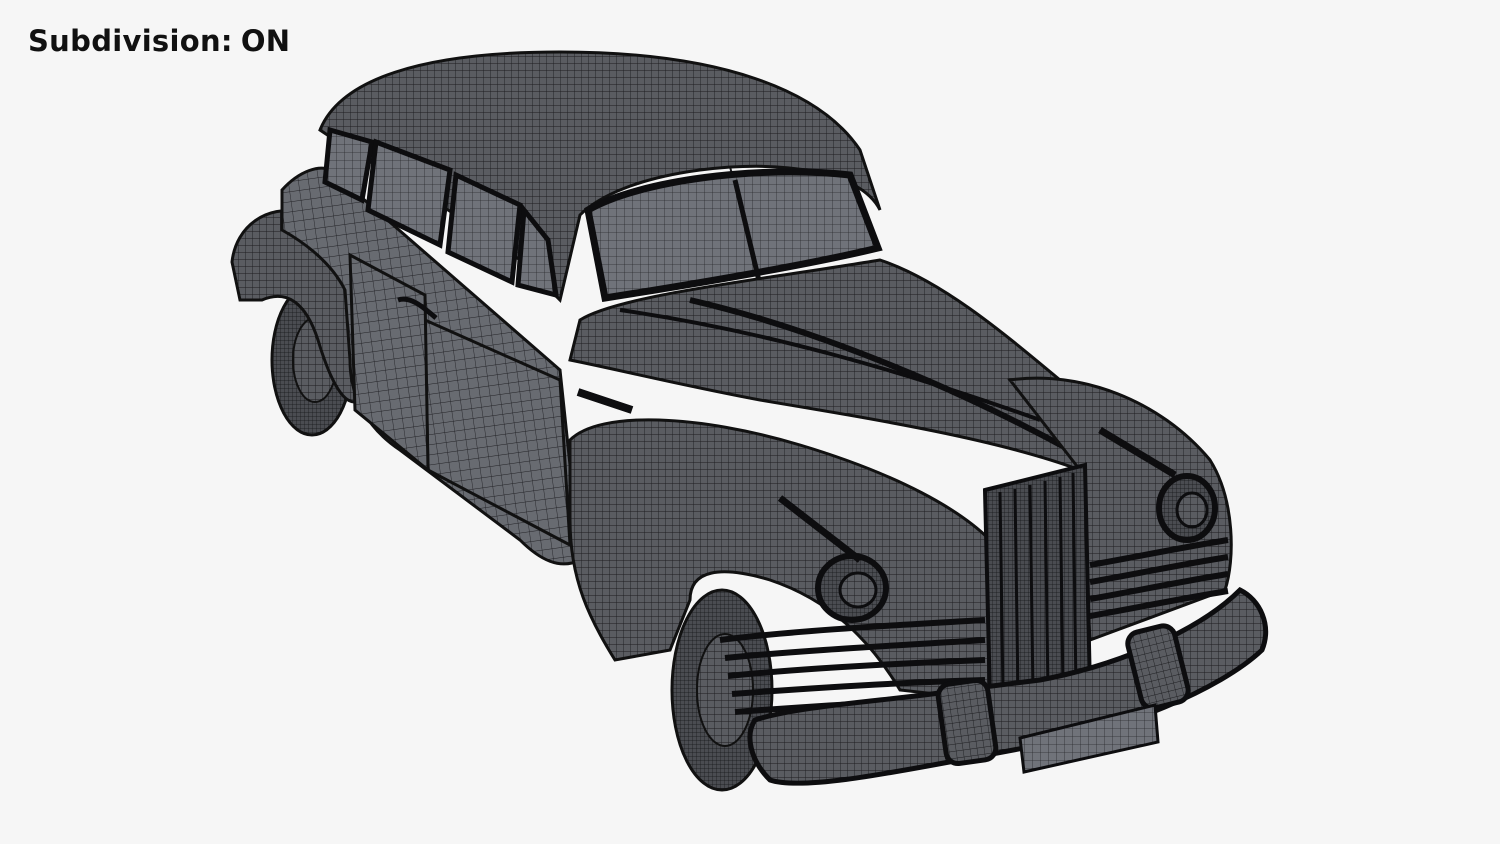 This screenshot has height=844, width=1500. I want to click on bumper-guard-left, so click(967, 722).